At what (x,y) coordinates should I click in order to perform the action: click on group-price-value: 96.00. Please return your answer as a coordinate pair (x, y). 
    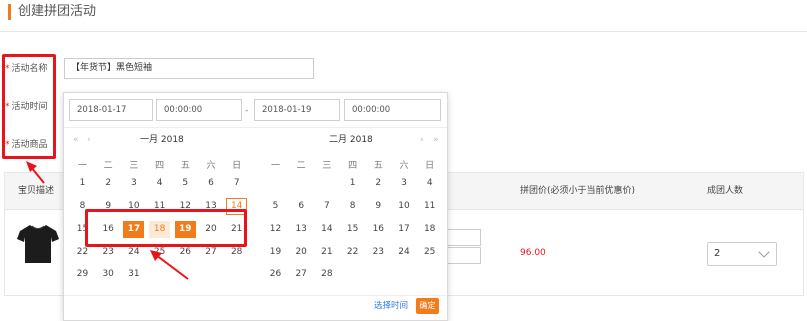
    Looking at the image, I should click on (533, 253).